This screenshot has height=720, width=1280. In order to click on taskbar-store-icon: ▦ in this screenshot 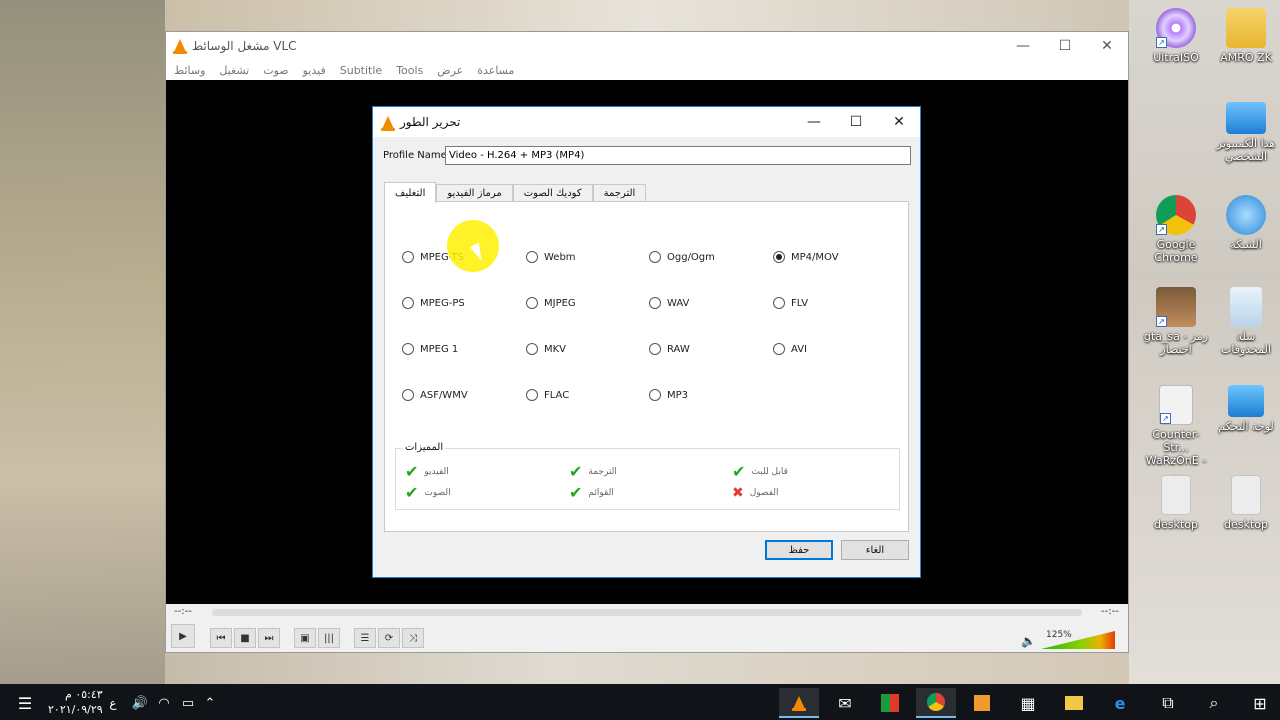, I will do `click(1028, 703)`.